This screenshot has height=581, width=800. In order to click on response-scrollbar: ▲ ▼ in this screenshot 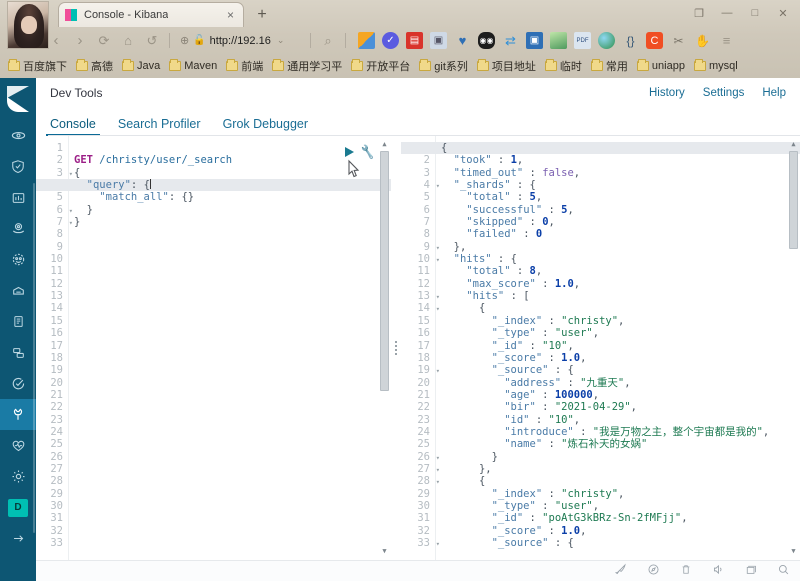, I will do `click(793, 348)`.